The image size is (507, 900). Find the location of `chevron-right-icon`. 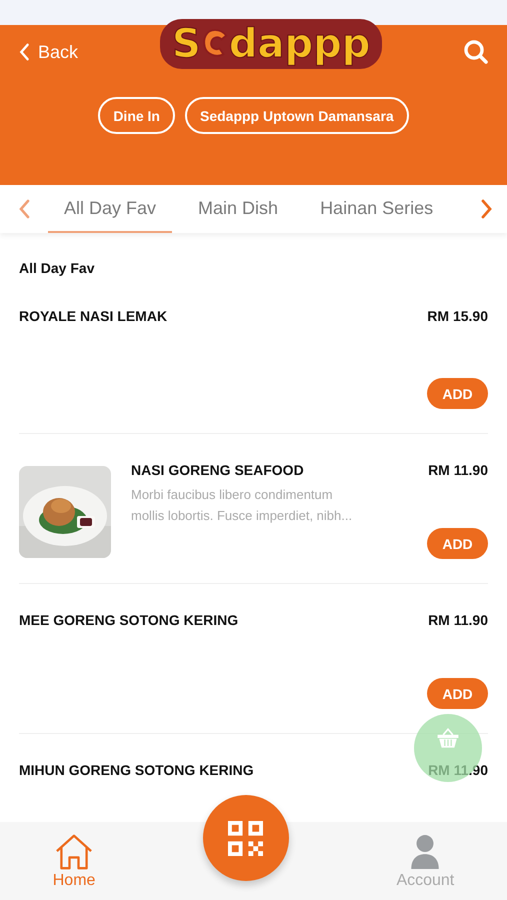

chevron-right-icon is located at coordinates (487, 209).